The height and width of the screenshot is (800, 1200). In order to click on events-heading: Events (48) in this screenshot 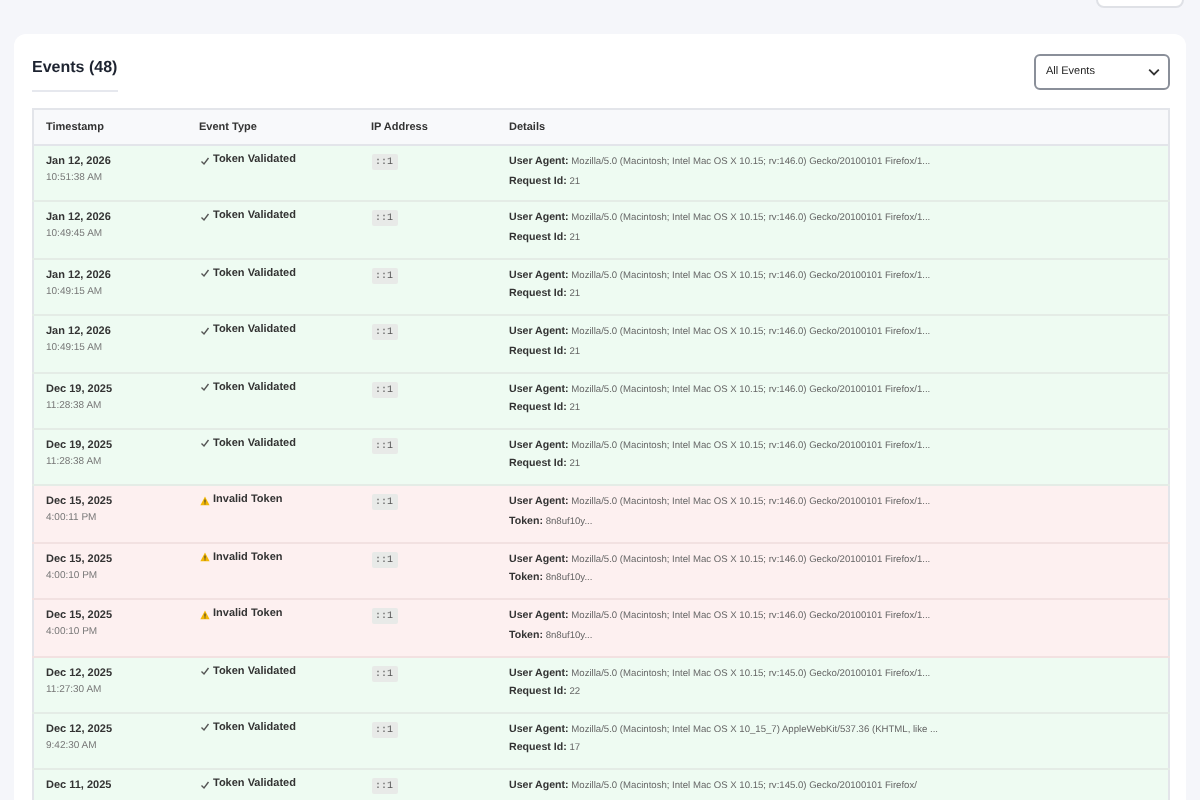, I will do `click(75, 71)`.